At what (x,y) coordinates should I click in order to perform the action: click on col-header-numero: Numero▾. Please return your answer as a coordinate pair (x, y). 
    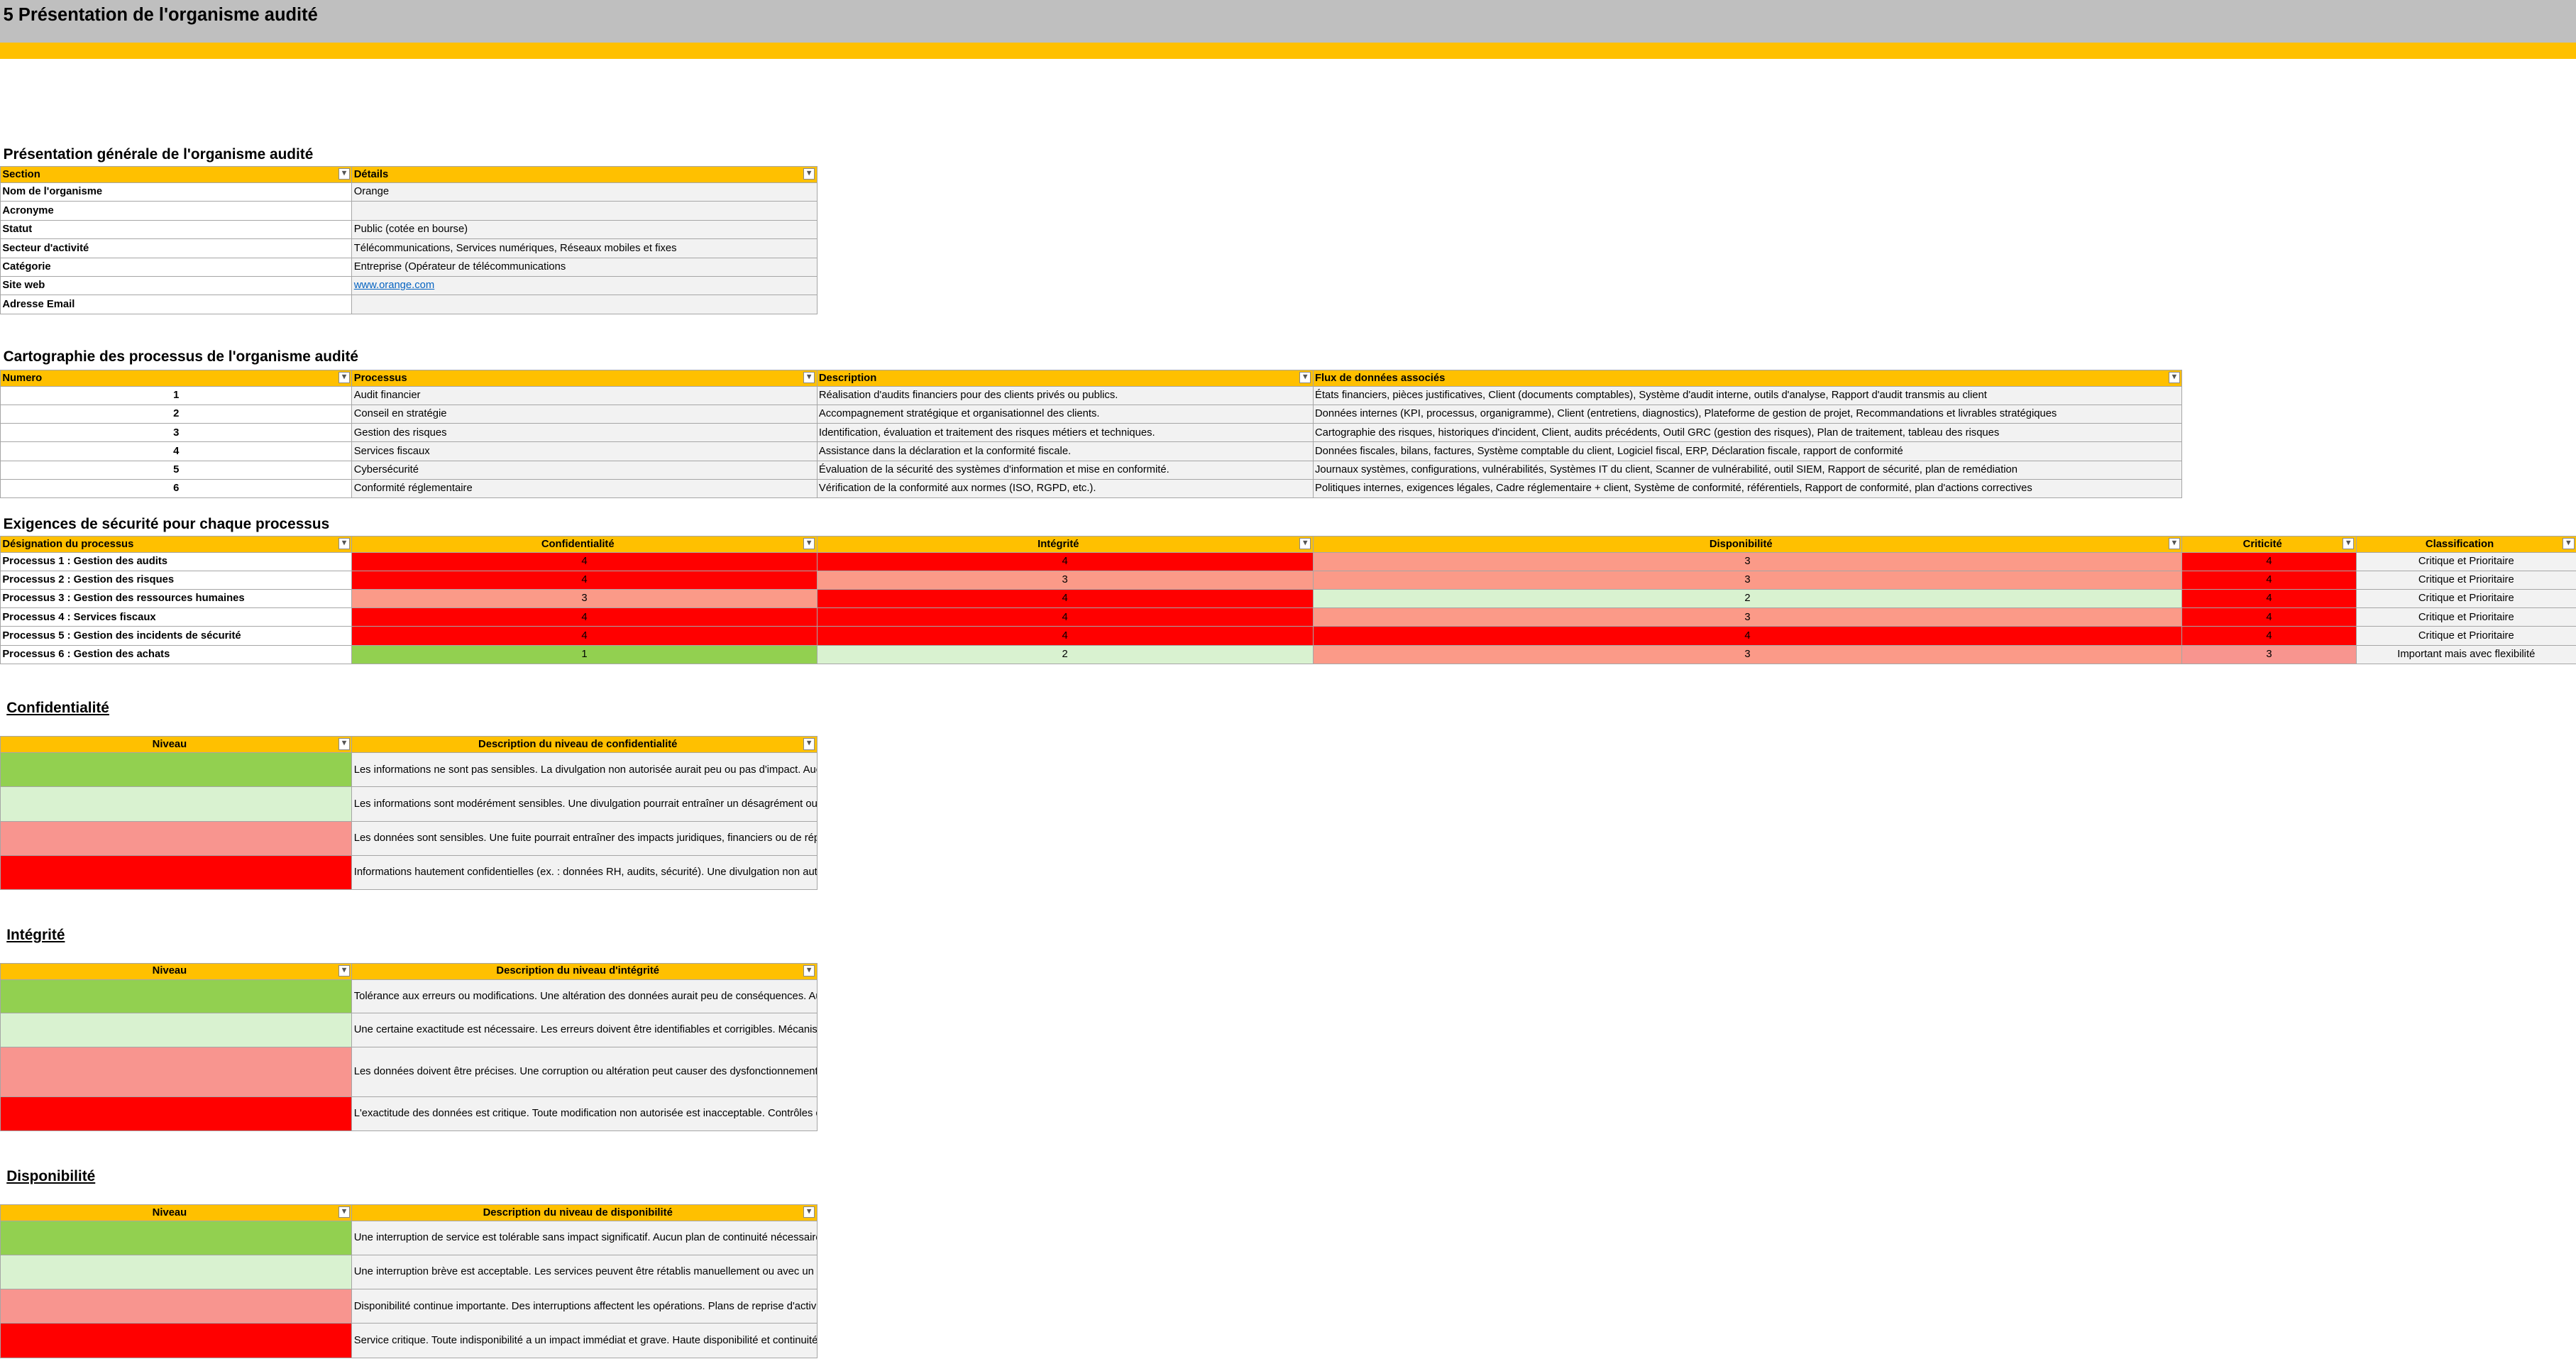
    Looking at the image, I should click on (176, 378).